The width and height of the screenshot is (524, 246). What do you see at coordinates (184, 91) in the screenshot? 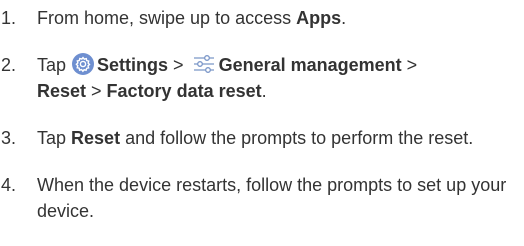
I see `factory-data-reset-label: Factory data reset` at bounding box center [184, 91].